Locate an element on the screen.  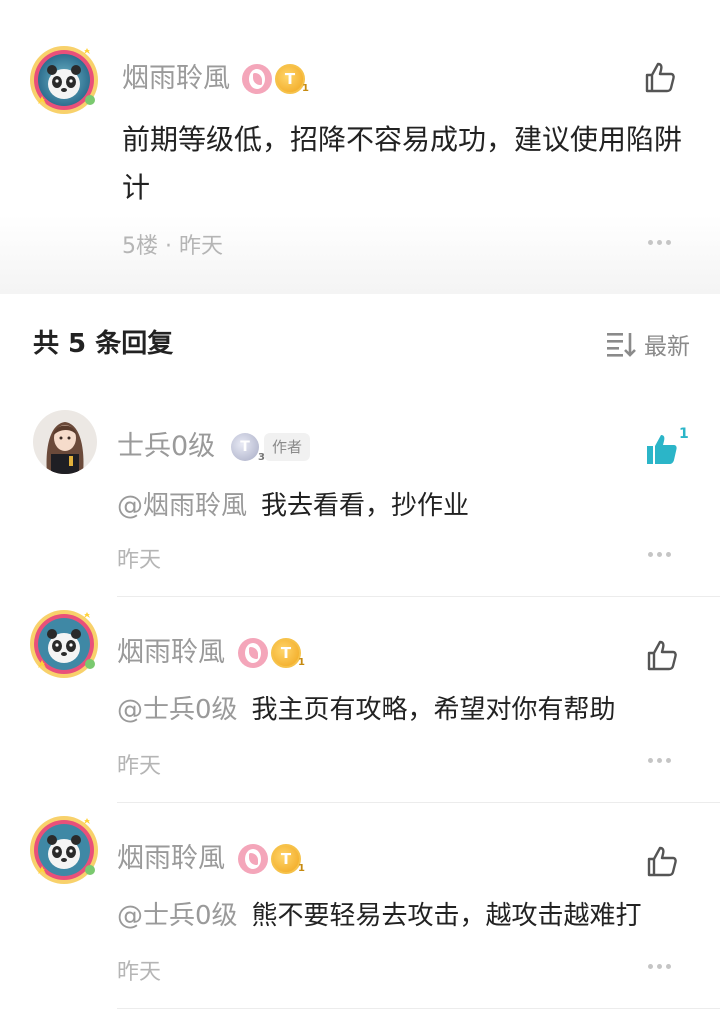
level-badge-icon: T3 is located at coordinates (248, 448).